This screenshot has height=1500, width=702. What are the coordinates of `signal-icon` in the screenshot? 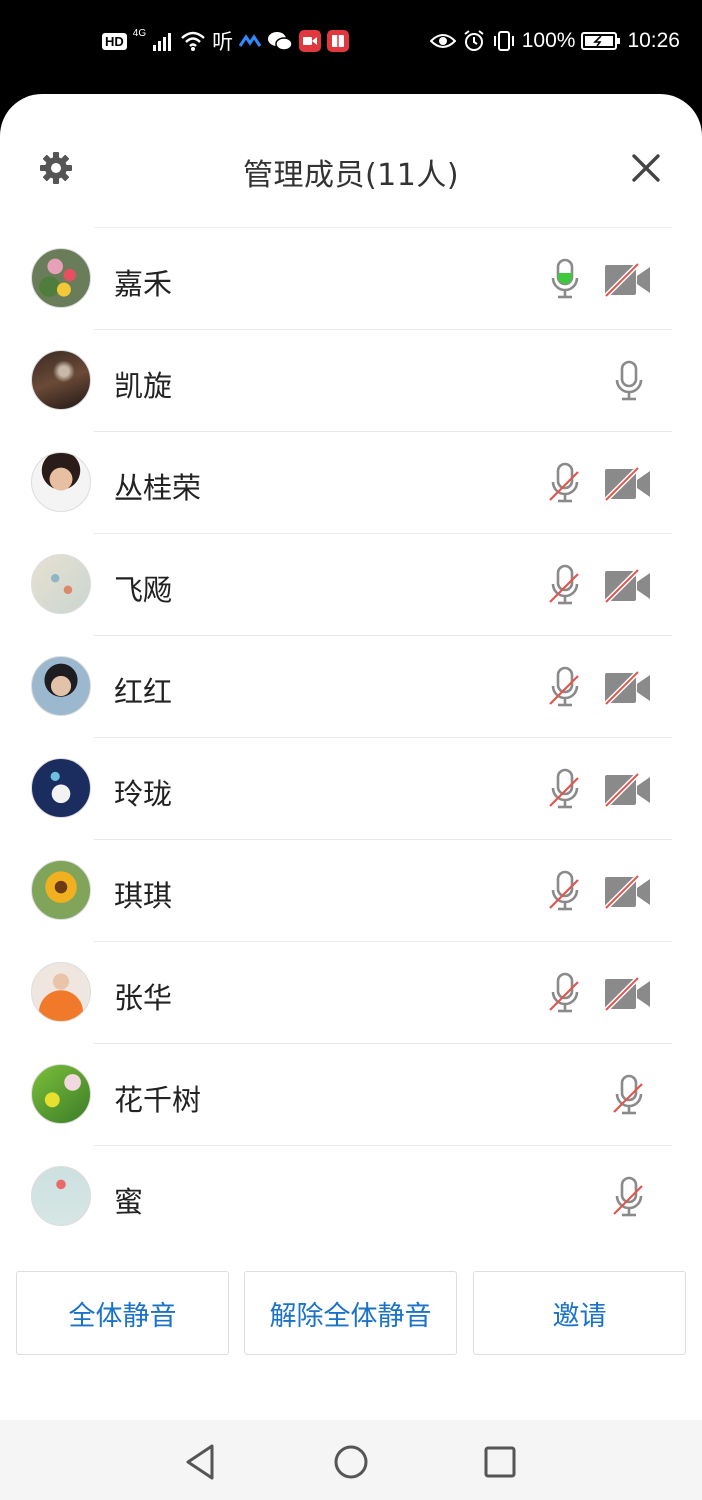 It's located at (162, 42).